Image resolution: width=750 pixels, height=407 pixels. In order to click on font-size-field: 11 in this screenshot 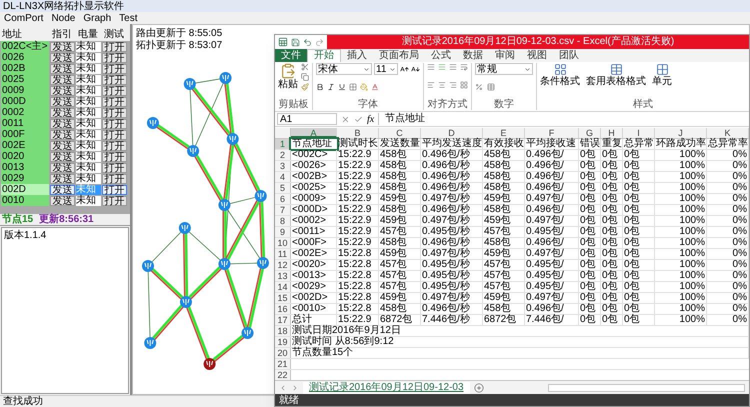, I will do `click(386, 69)`.